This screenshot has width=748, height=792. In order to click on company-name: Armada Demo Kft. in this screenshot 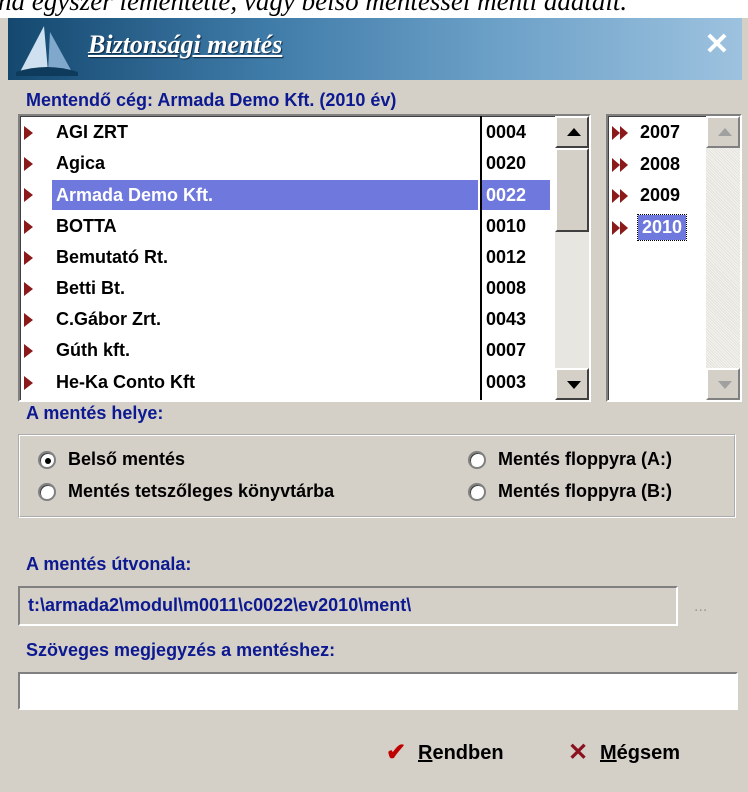, I will do `click(265, 195)`.